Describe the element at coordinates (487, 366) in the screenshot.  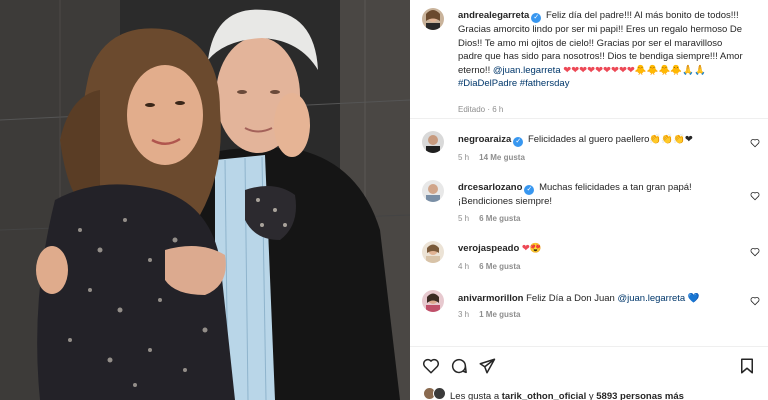
I see `share-icon` at that location.